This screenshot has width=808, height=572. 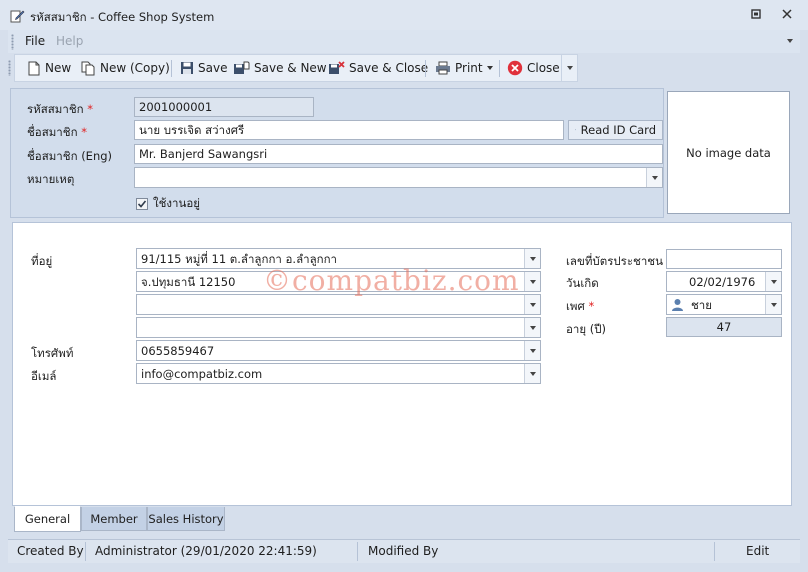 What do you see at coordinates (9, 68) in the screenshot?
I see `toolbar-grip` at bounding box center [9, 68].